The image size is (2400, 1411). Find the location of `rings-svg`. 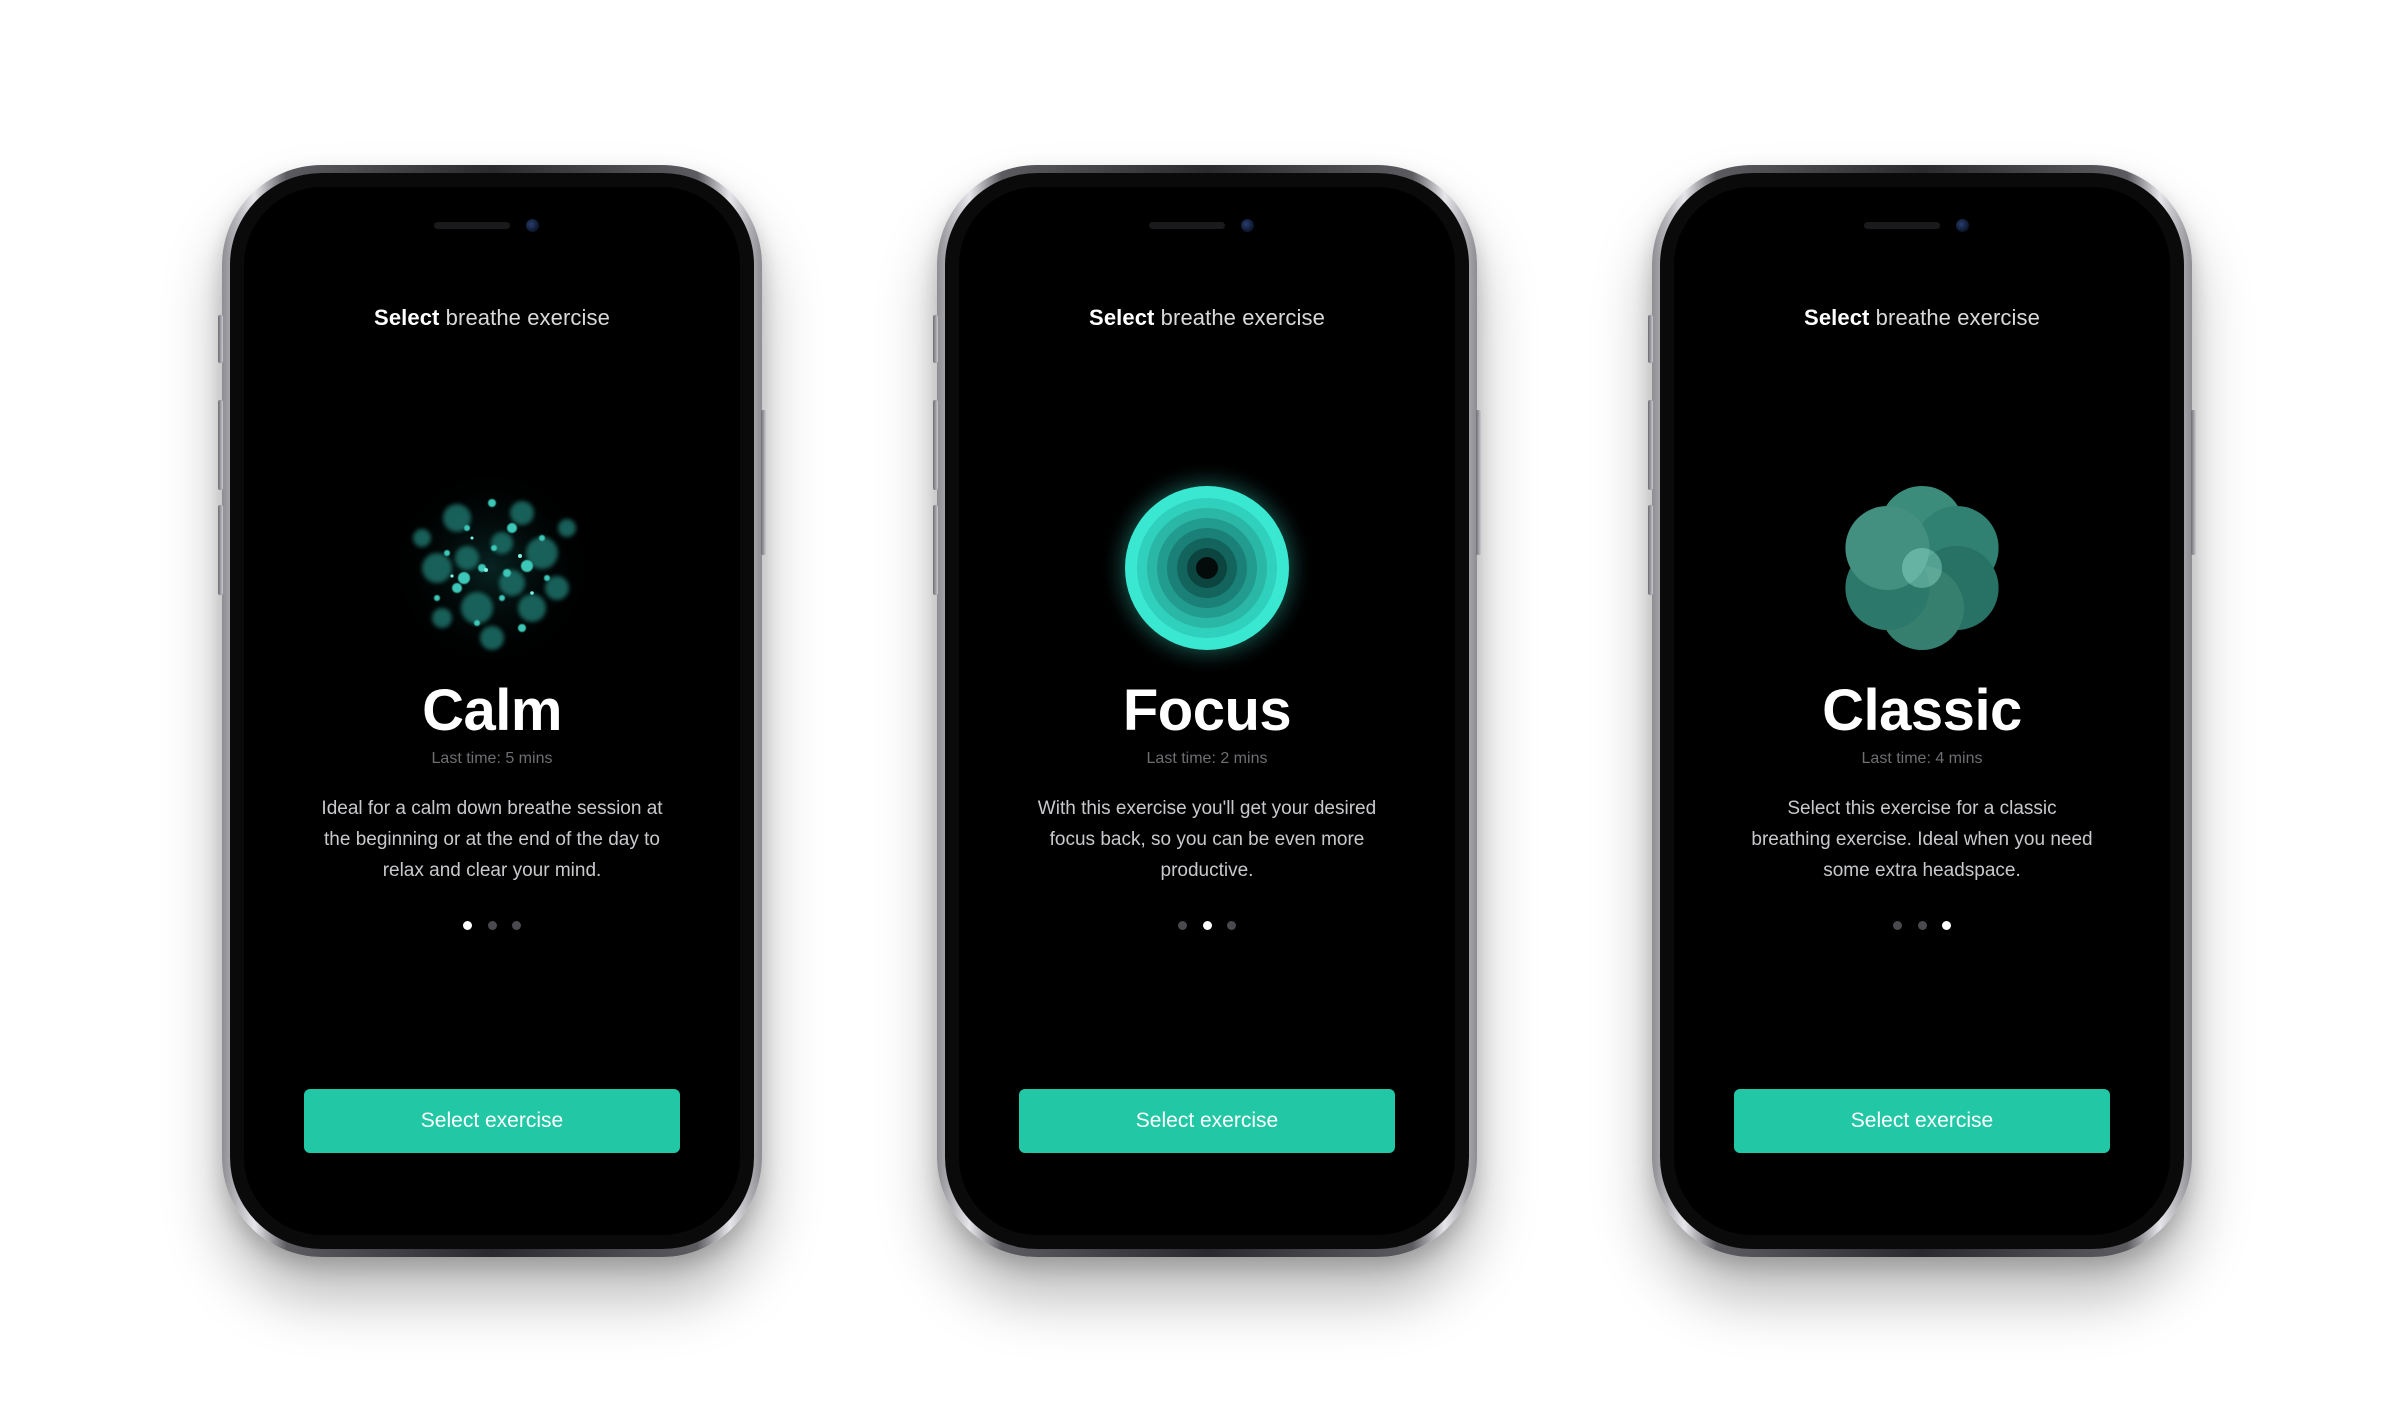

rings-svg is located at coordinates (1207, 568).